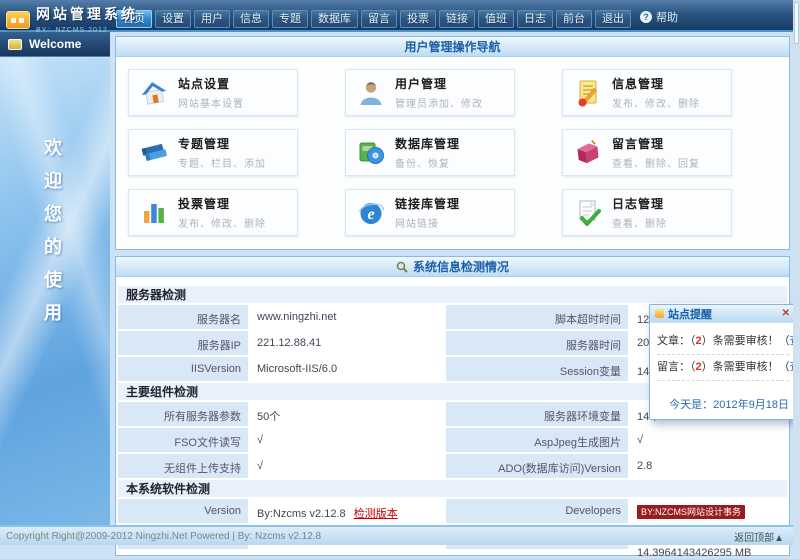 The width and height of the screenshot is (800, 559). Describe the element at coordinates (53, 247) in the screenshot. I see `slogan-char: 的` at that location.